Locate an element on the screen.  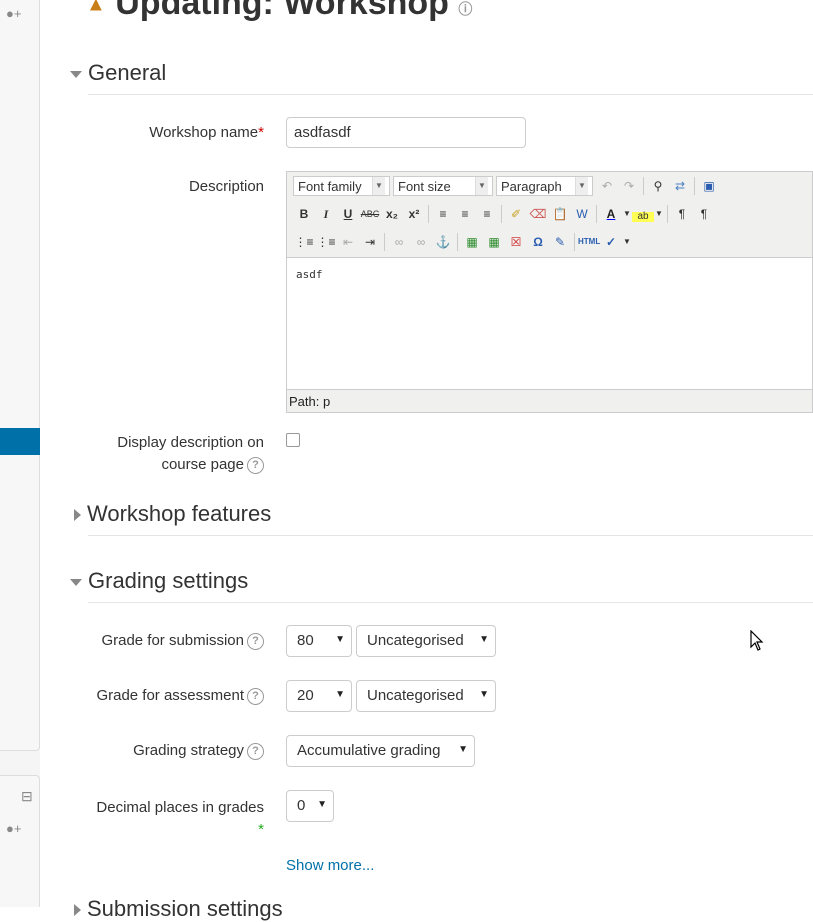
text-color-icon: A is located at coordinates (611, 214).